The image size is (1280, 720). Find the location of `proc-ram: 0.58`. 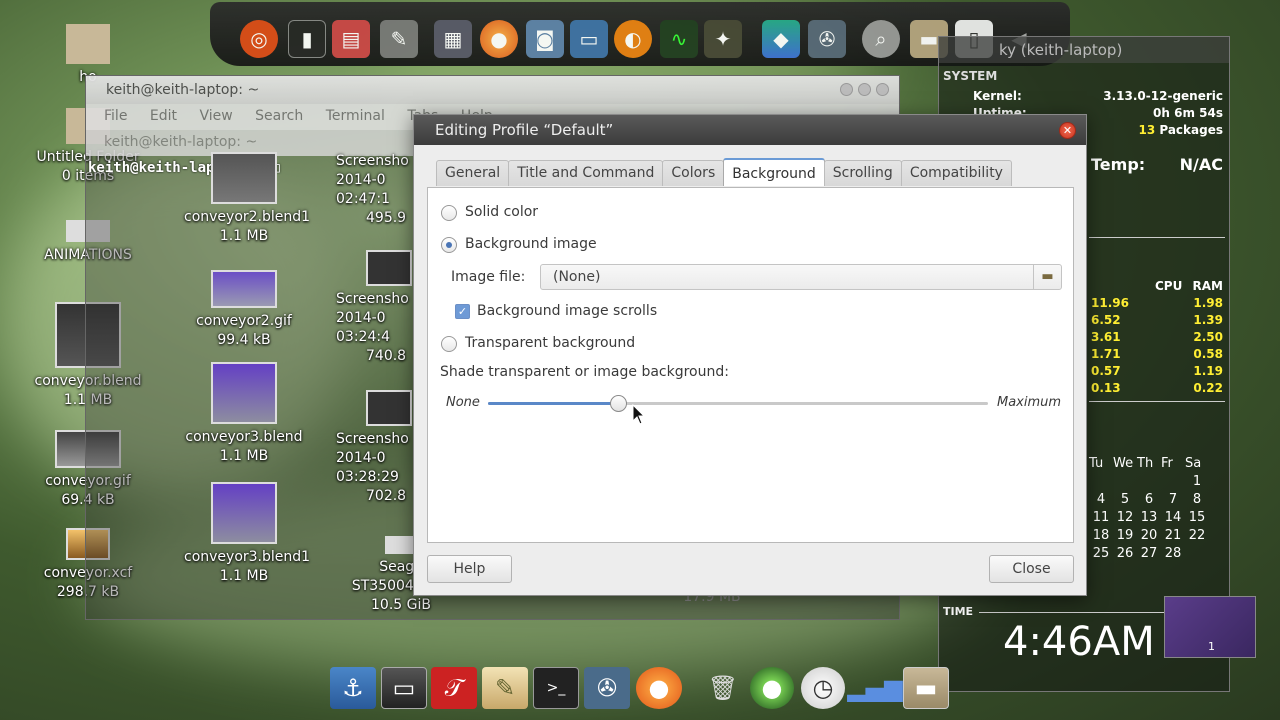

proc-ram: 0.58 is located at coordinates (1208, 354).